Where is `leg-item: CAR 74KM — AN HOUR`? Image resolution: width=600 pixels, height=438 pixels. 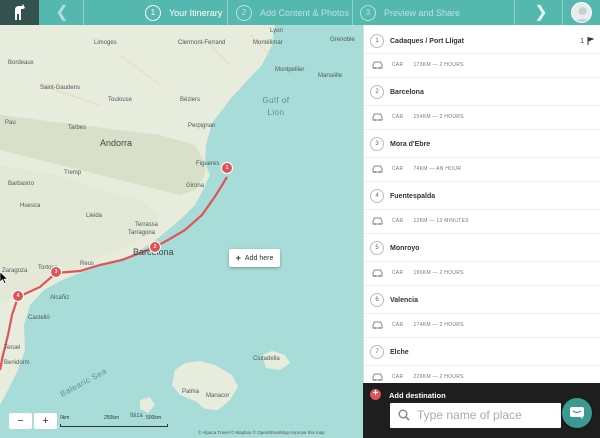
leg-item: CAR 74KM — AN HOUR is located at coordinates (416, 169).